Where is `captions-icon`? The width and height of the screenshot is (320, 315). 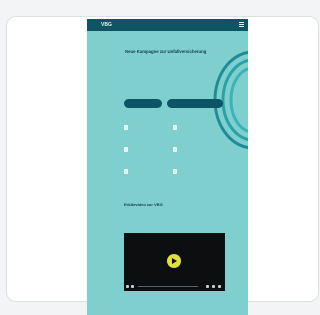
captions-icon is located at coordinates (213, 286).